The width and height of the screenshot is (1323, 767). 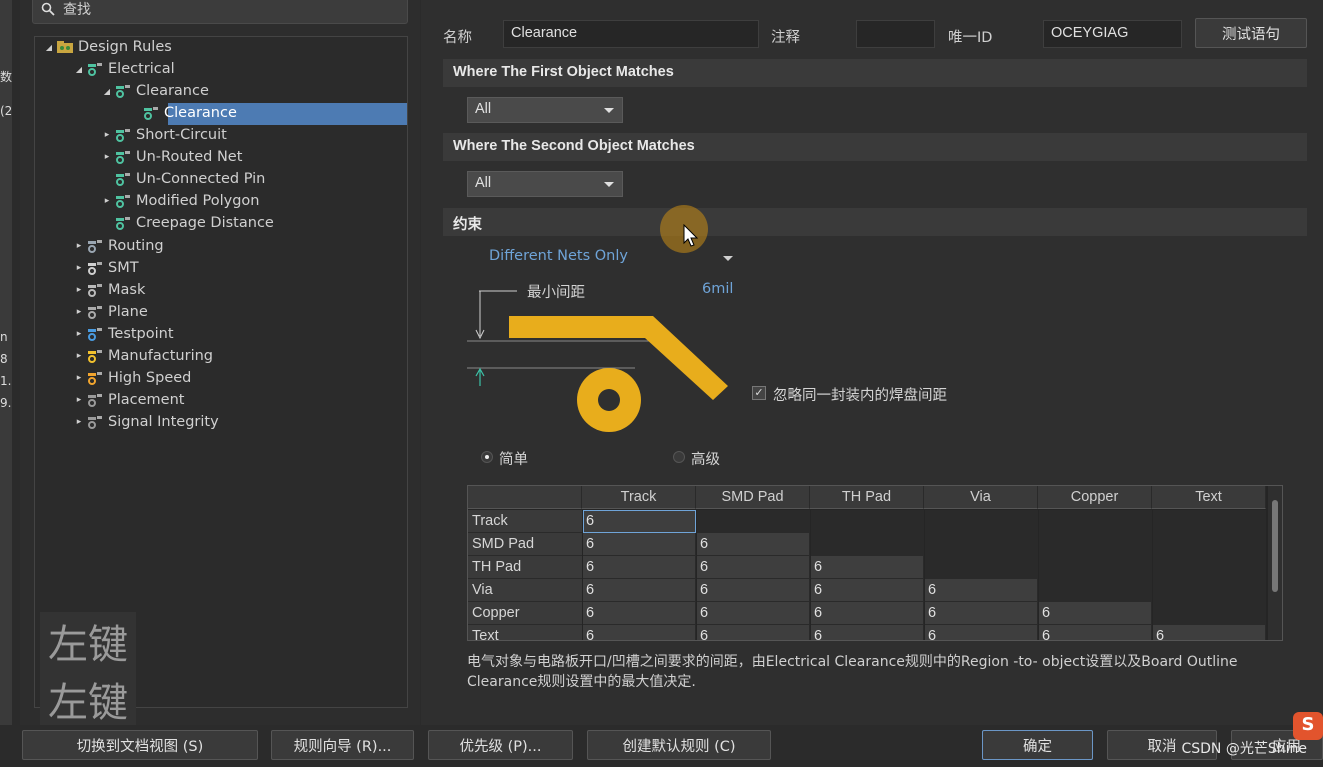 What do you see at coordinates (545, 184) in the screenshot?
I see `second-match-select: All` at bounding box center [545, 184].